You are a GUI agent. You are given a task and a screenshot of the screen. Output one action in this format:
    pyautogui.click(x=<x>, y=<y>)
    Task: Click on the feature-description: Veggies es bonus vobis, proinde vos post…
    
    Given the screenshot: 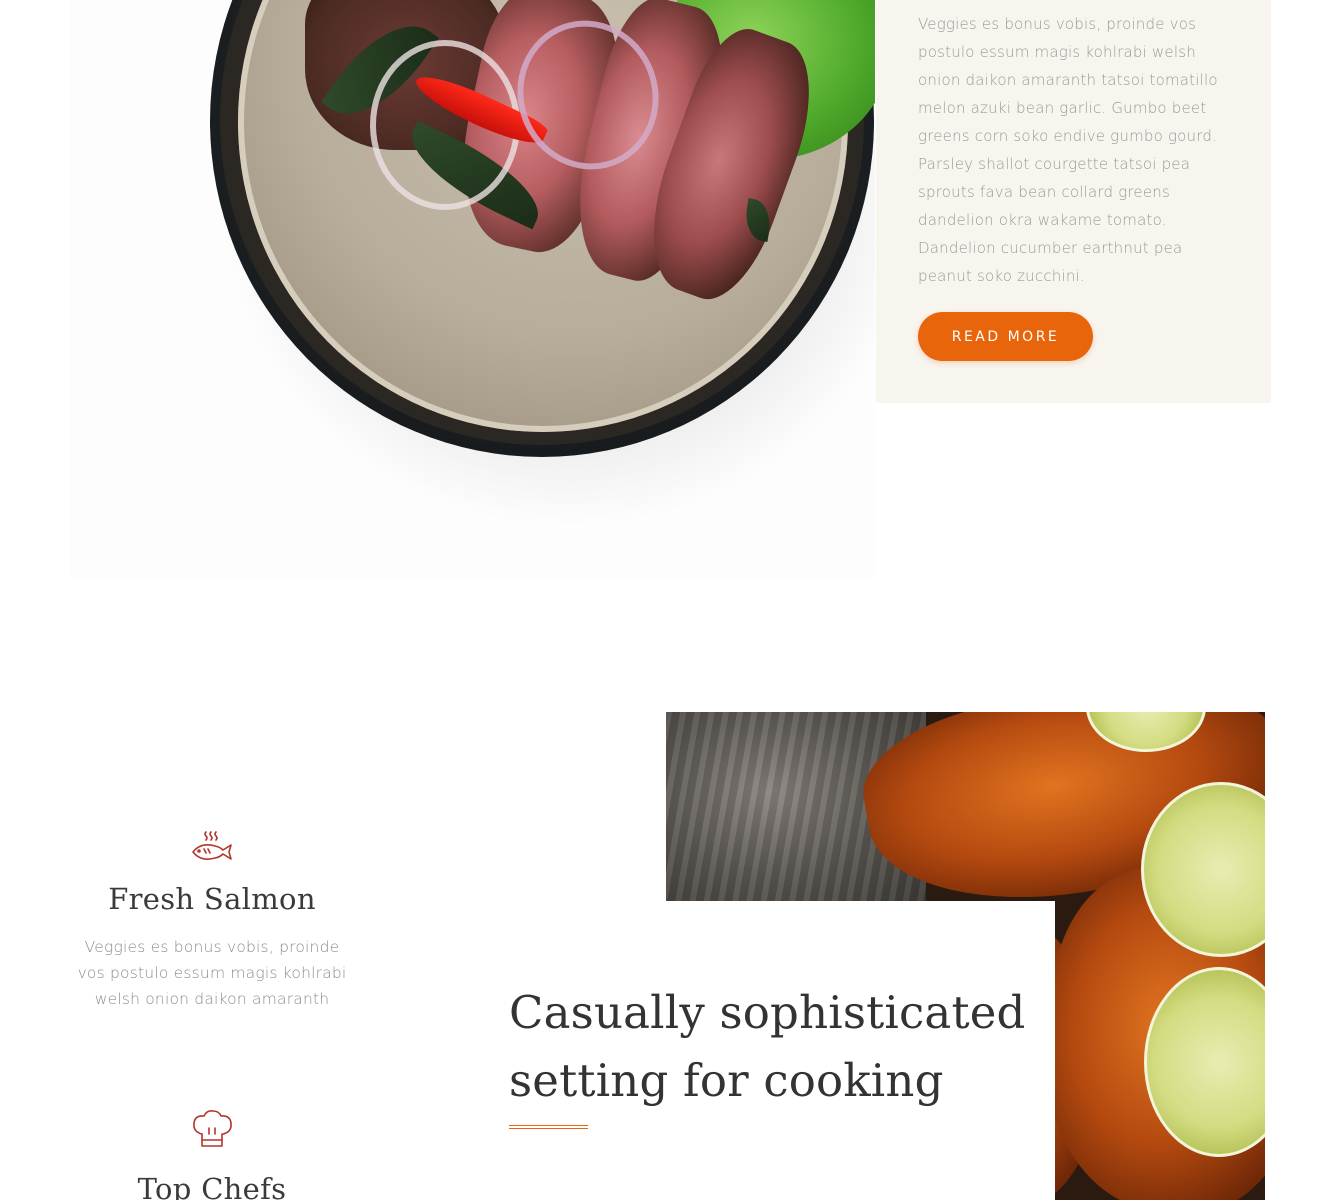 What is the action you would take?
    pyautogui.click(x=212, y=973)
    